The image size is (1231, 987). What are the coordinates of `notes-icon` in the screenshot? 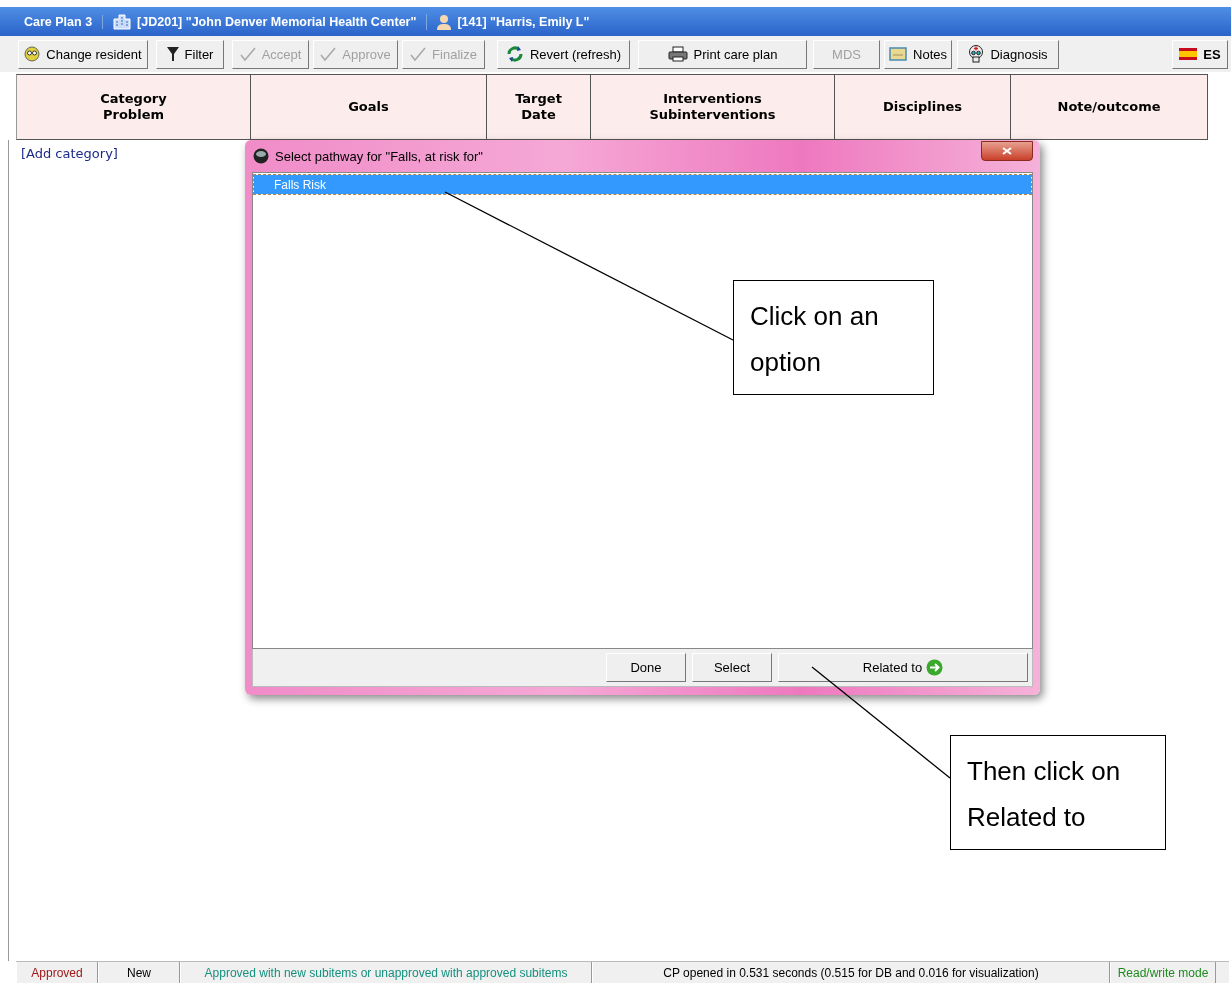 It's located at (898, 54).